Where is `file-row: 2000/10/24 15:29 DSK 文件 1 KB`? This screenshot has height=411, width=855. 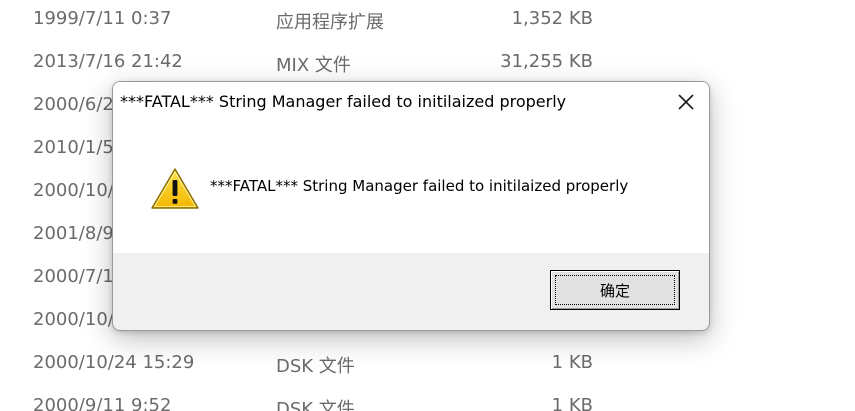
file-row: 2000/10/24 15:29 DSK 文件 1 KB is located at coordinates (427, 365).